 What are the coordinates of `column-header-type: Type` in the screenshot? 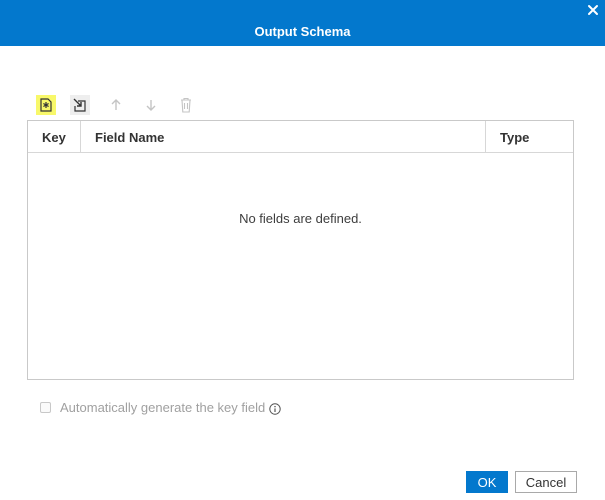 It's located at (529, 136).